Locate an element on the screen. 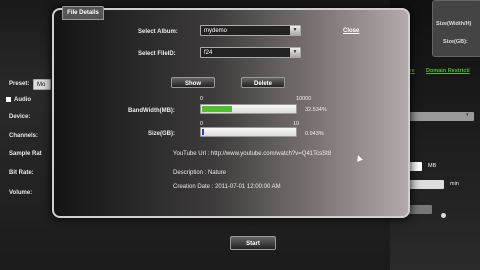 Image resolution: width=480 pixels, height=270 pixels. mb-label: MB is located at coordinates (432, 166).